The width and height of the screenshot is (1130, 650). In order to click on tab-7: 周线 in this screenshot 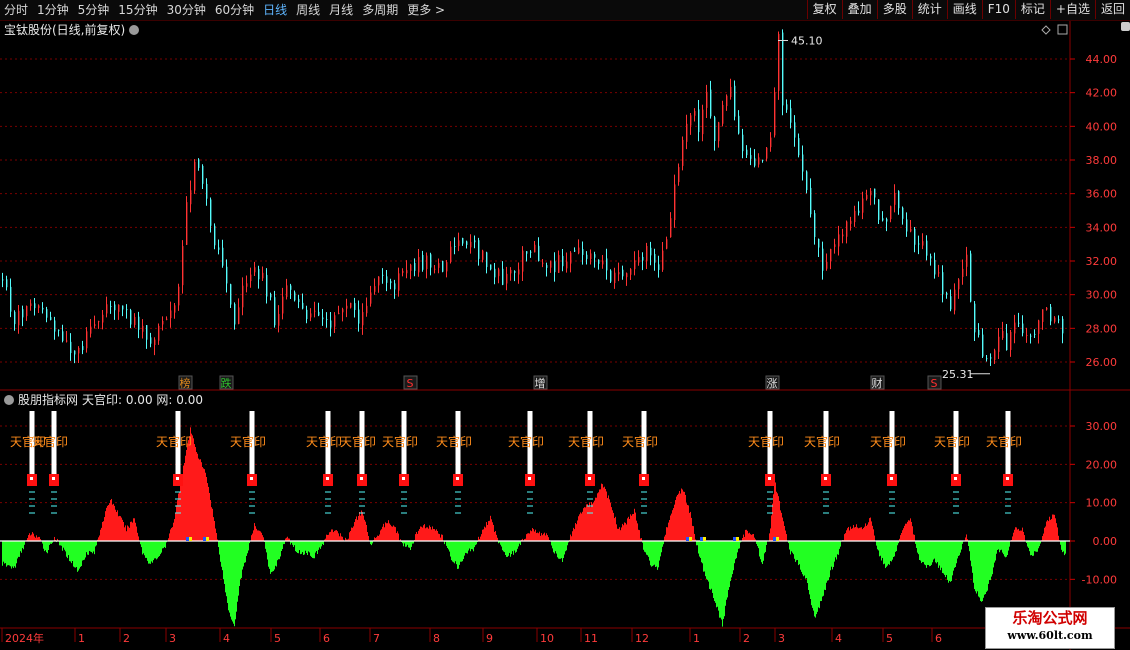, I will do `click(308, 10)`.